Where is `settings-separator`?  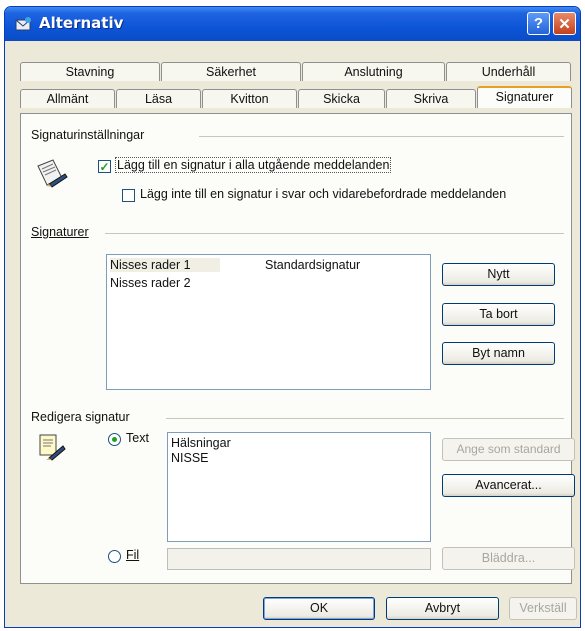 settings-separator is located at coordinates (381, 136).